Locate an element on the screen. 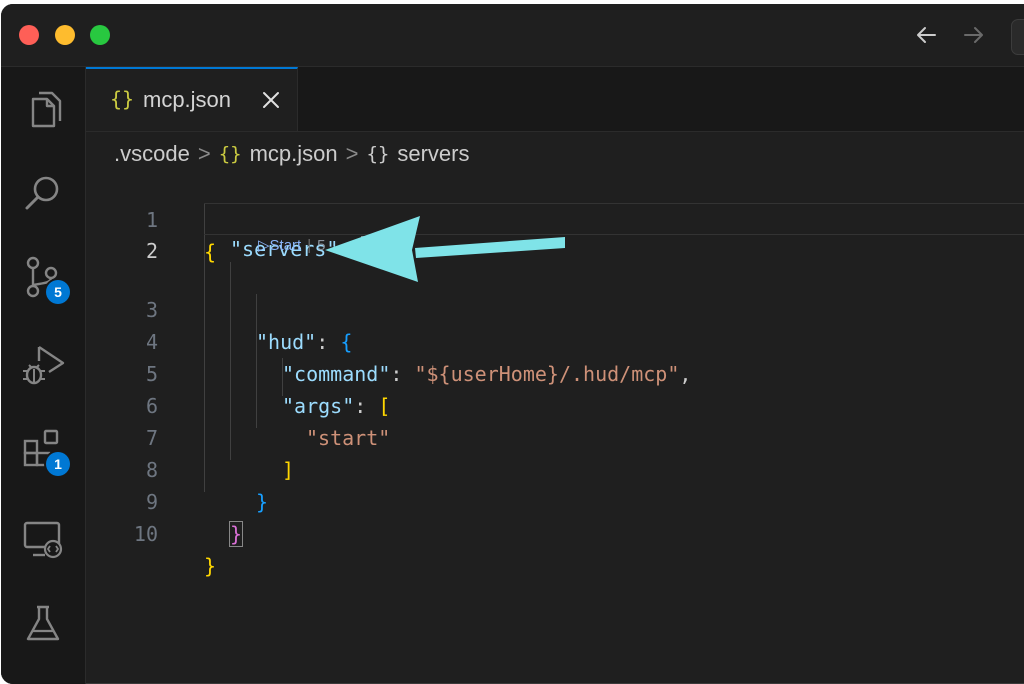  object-symbol-icon: {} is located at coordinates (378, 154).